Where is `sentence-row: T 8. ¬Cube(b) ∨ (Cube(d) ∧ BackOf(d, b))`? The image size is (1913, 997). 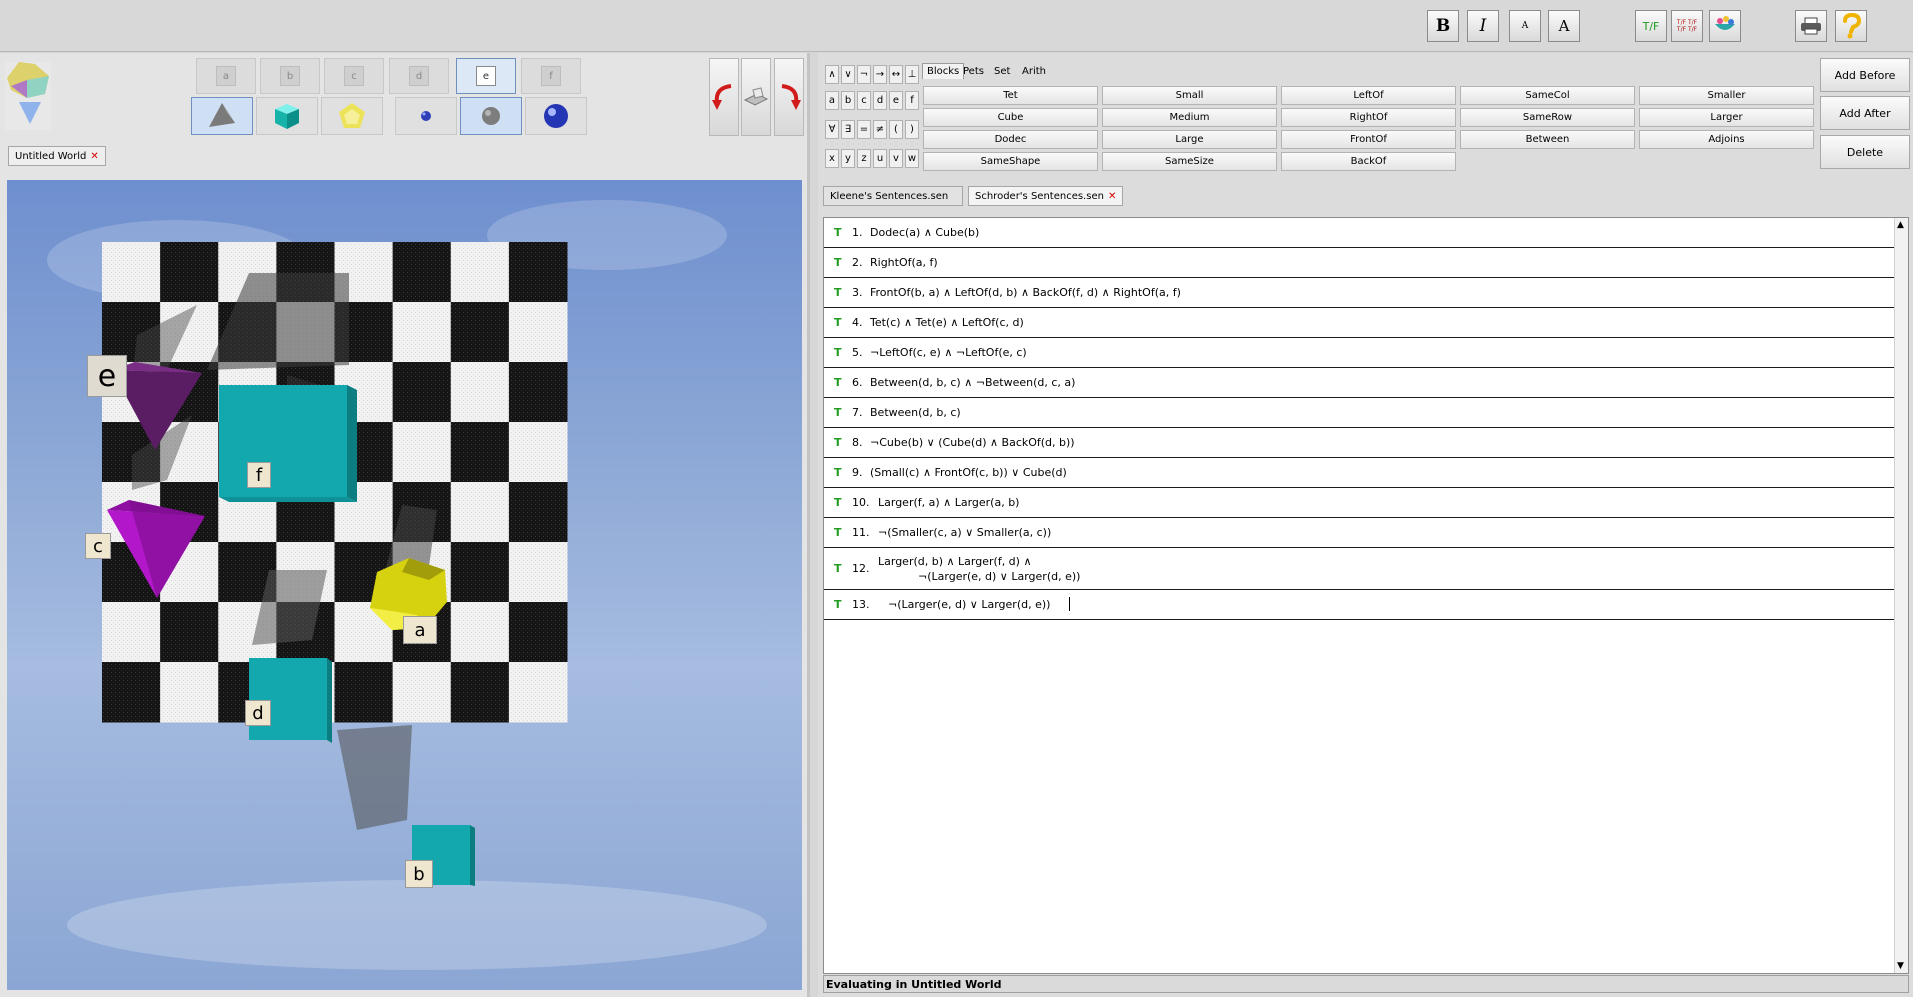 sentence-row: T 8. ¬Cube(b) ∨ (Cube(d) ∧ BackOf(d, b)) is located at coordinates (1359, 443).